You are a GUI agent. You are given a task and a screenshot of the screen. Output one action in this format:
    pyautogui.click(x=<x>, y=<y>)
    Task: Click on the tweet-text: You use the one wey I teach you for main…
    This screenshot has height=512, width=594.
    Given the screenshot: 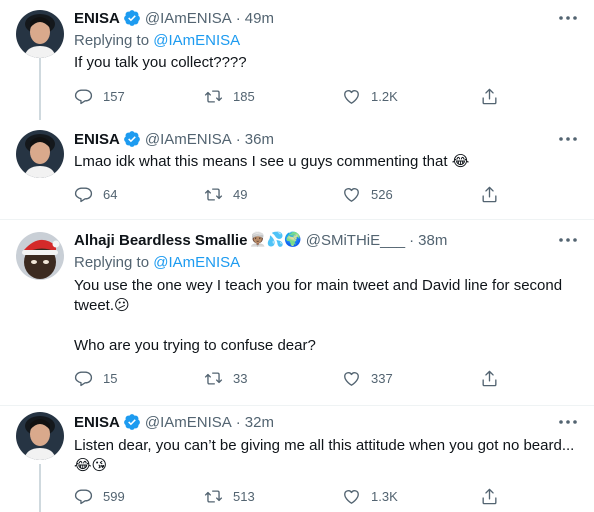 What is the action you would take?
    pyautogui.click(x=329, y=316)
    